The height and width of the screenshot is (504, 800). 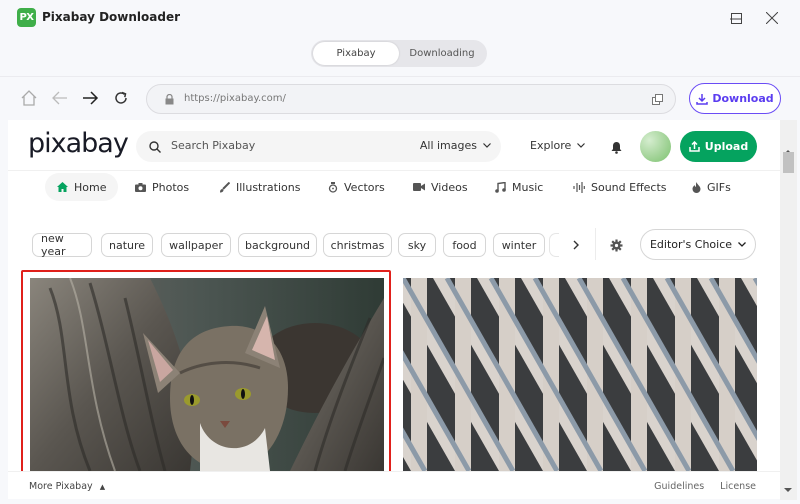 What do you see at coordinates (554, 245) in the screenshot?
I see `tag-chip-overflow` at bounding box center [554, 245].